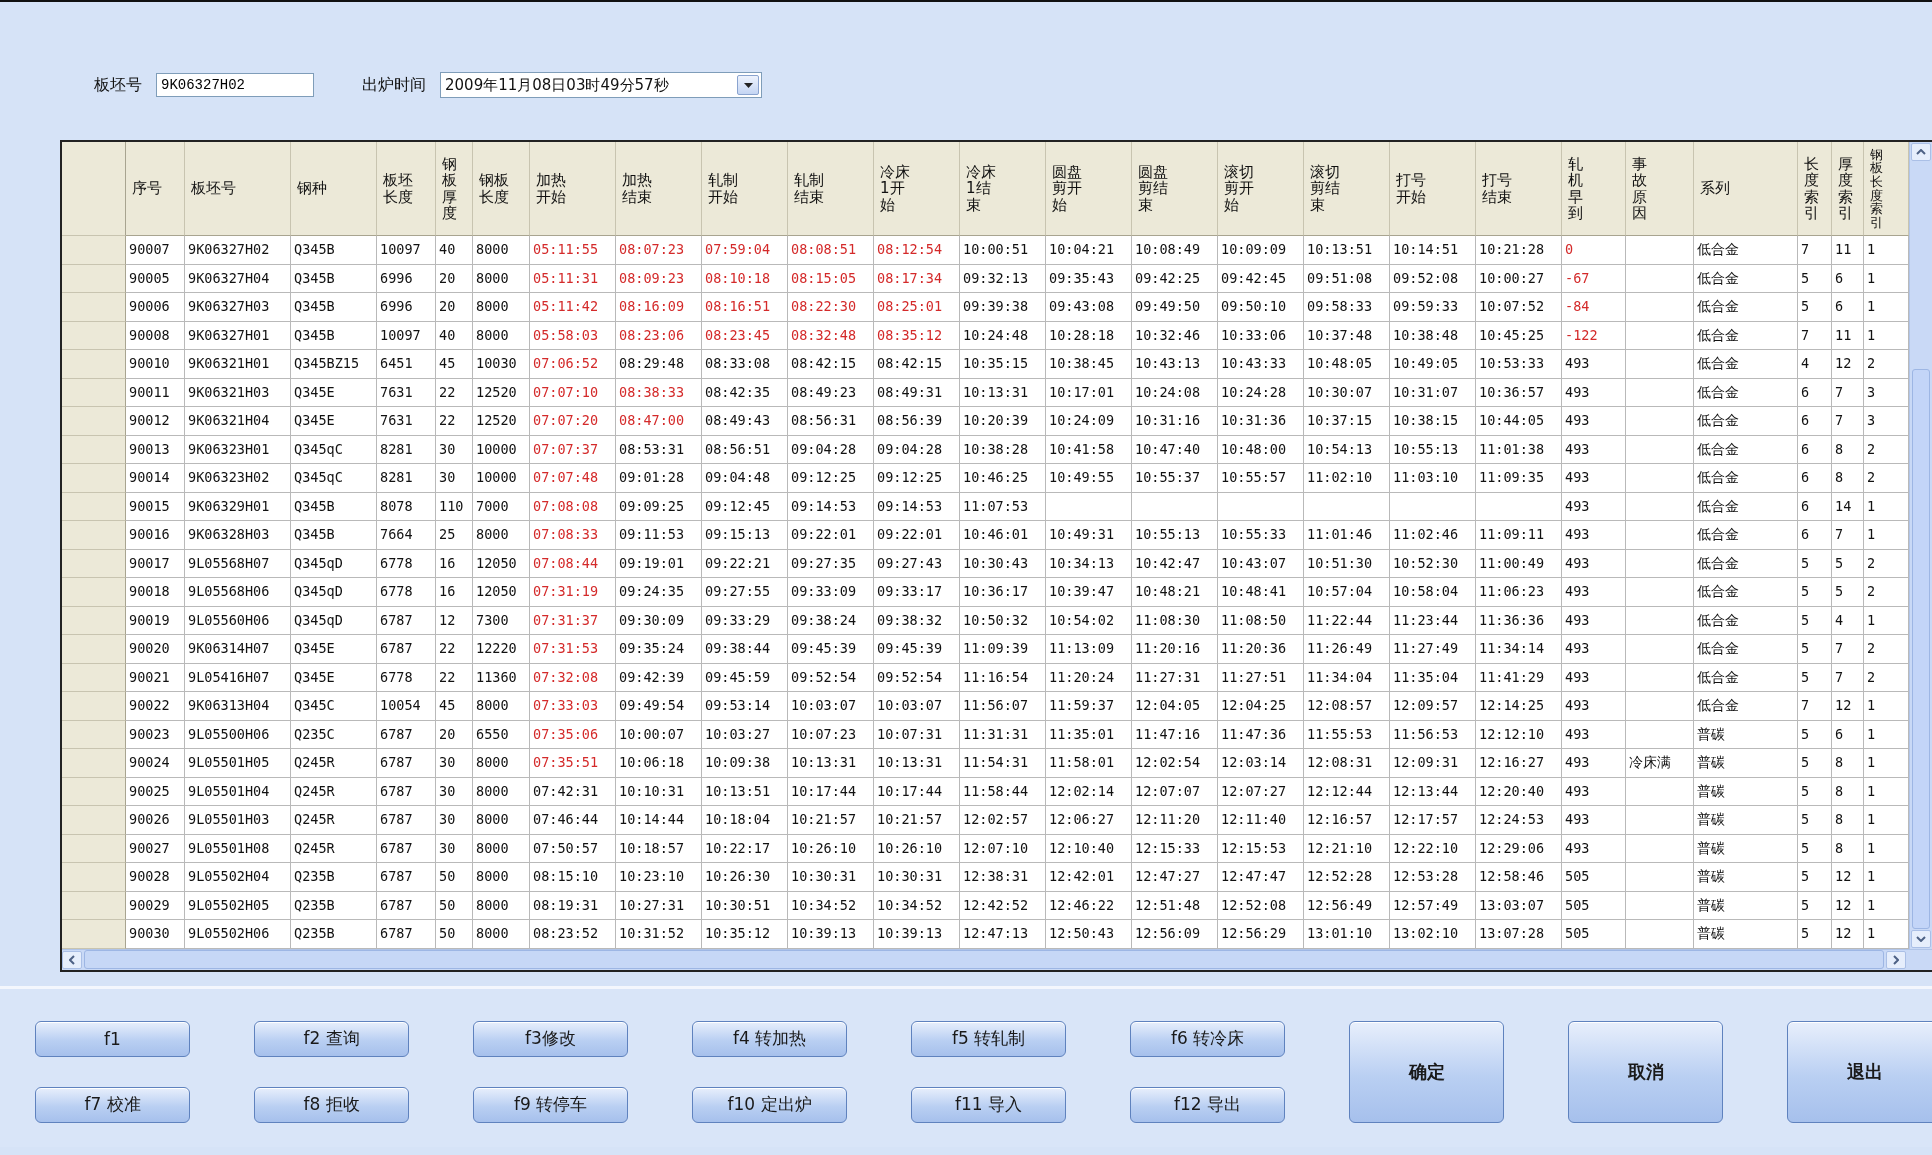 Image resolution: width=1932 pixels, height=1155 pixels. What do you see at coordinates (1089, 421) in the screenshot?
I see `table-cell: 10:24:09` at bounding box center [1089, 421].